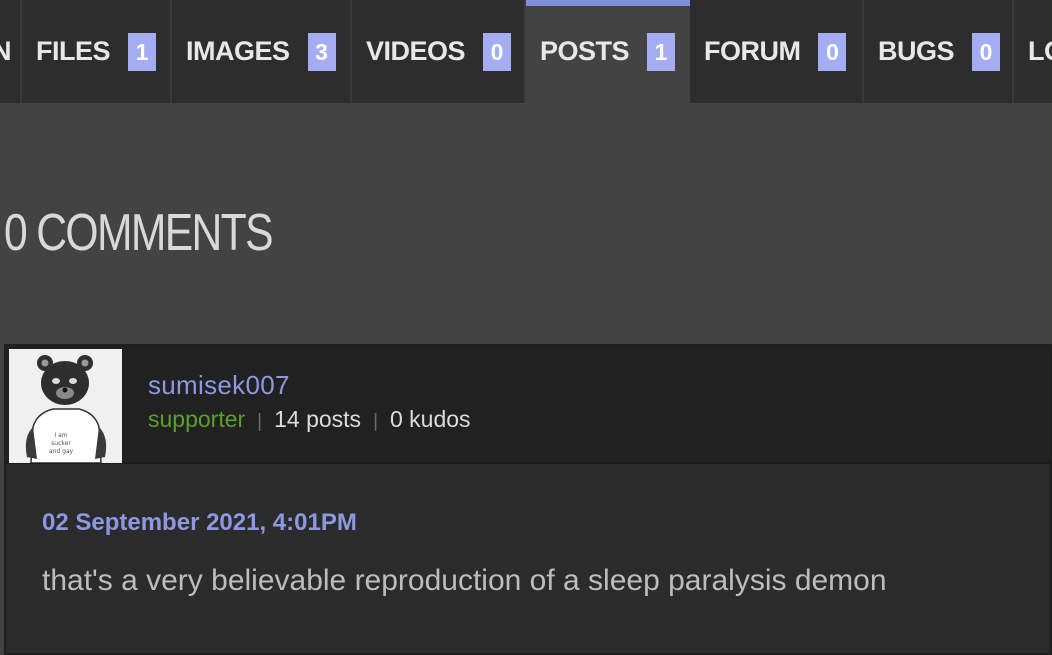 The width and height of the screenshot is (1052, 655). Describe the element at coordinates (61, 443) in the screenshot. I see `avatar-shirt-line: sucker` at that location.